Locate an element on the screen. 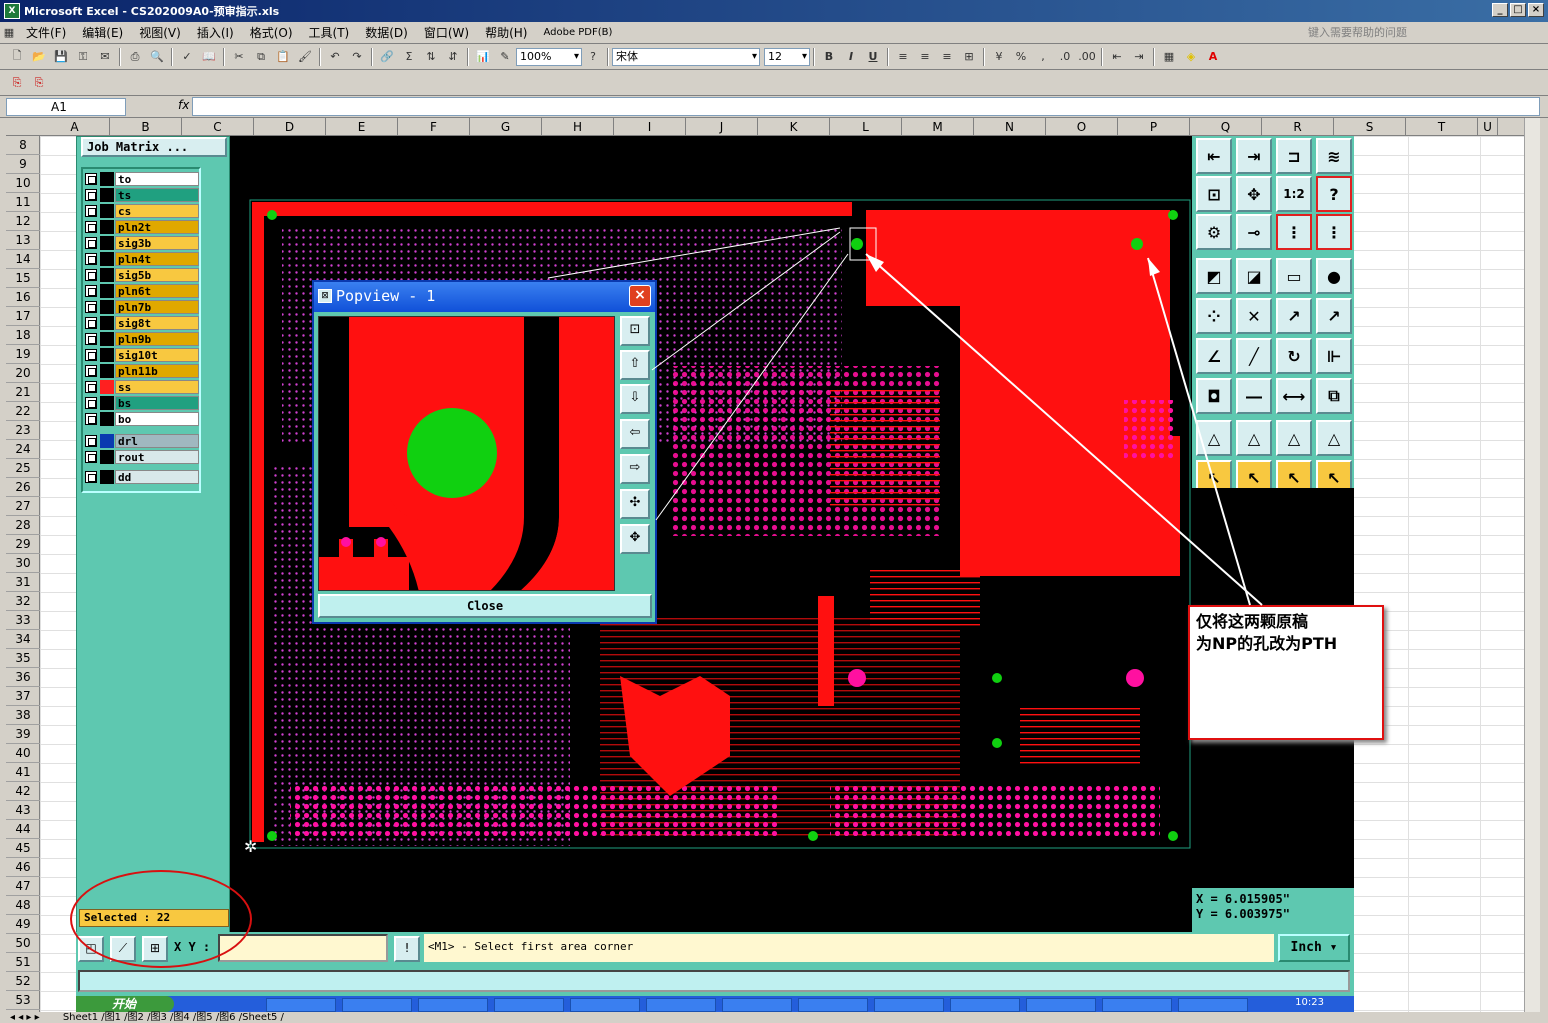 This screenshot has height=1023, width=1548. row-header-34: 34 is located at coordinates (23, 639).